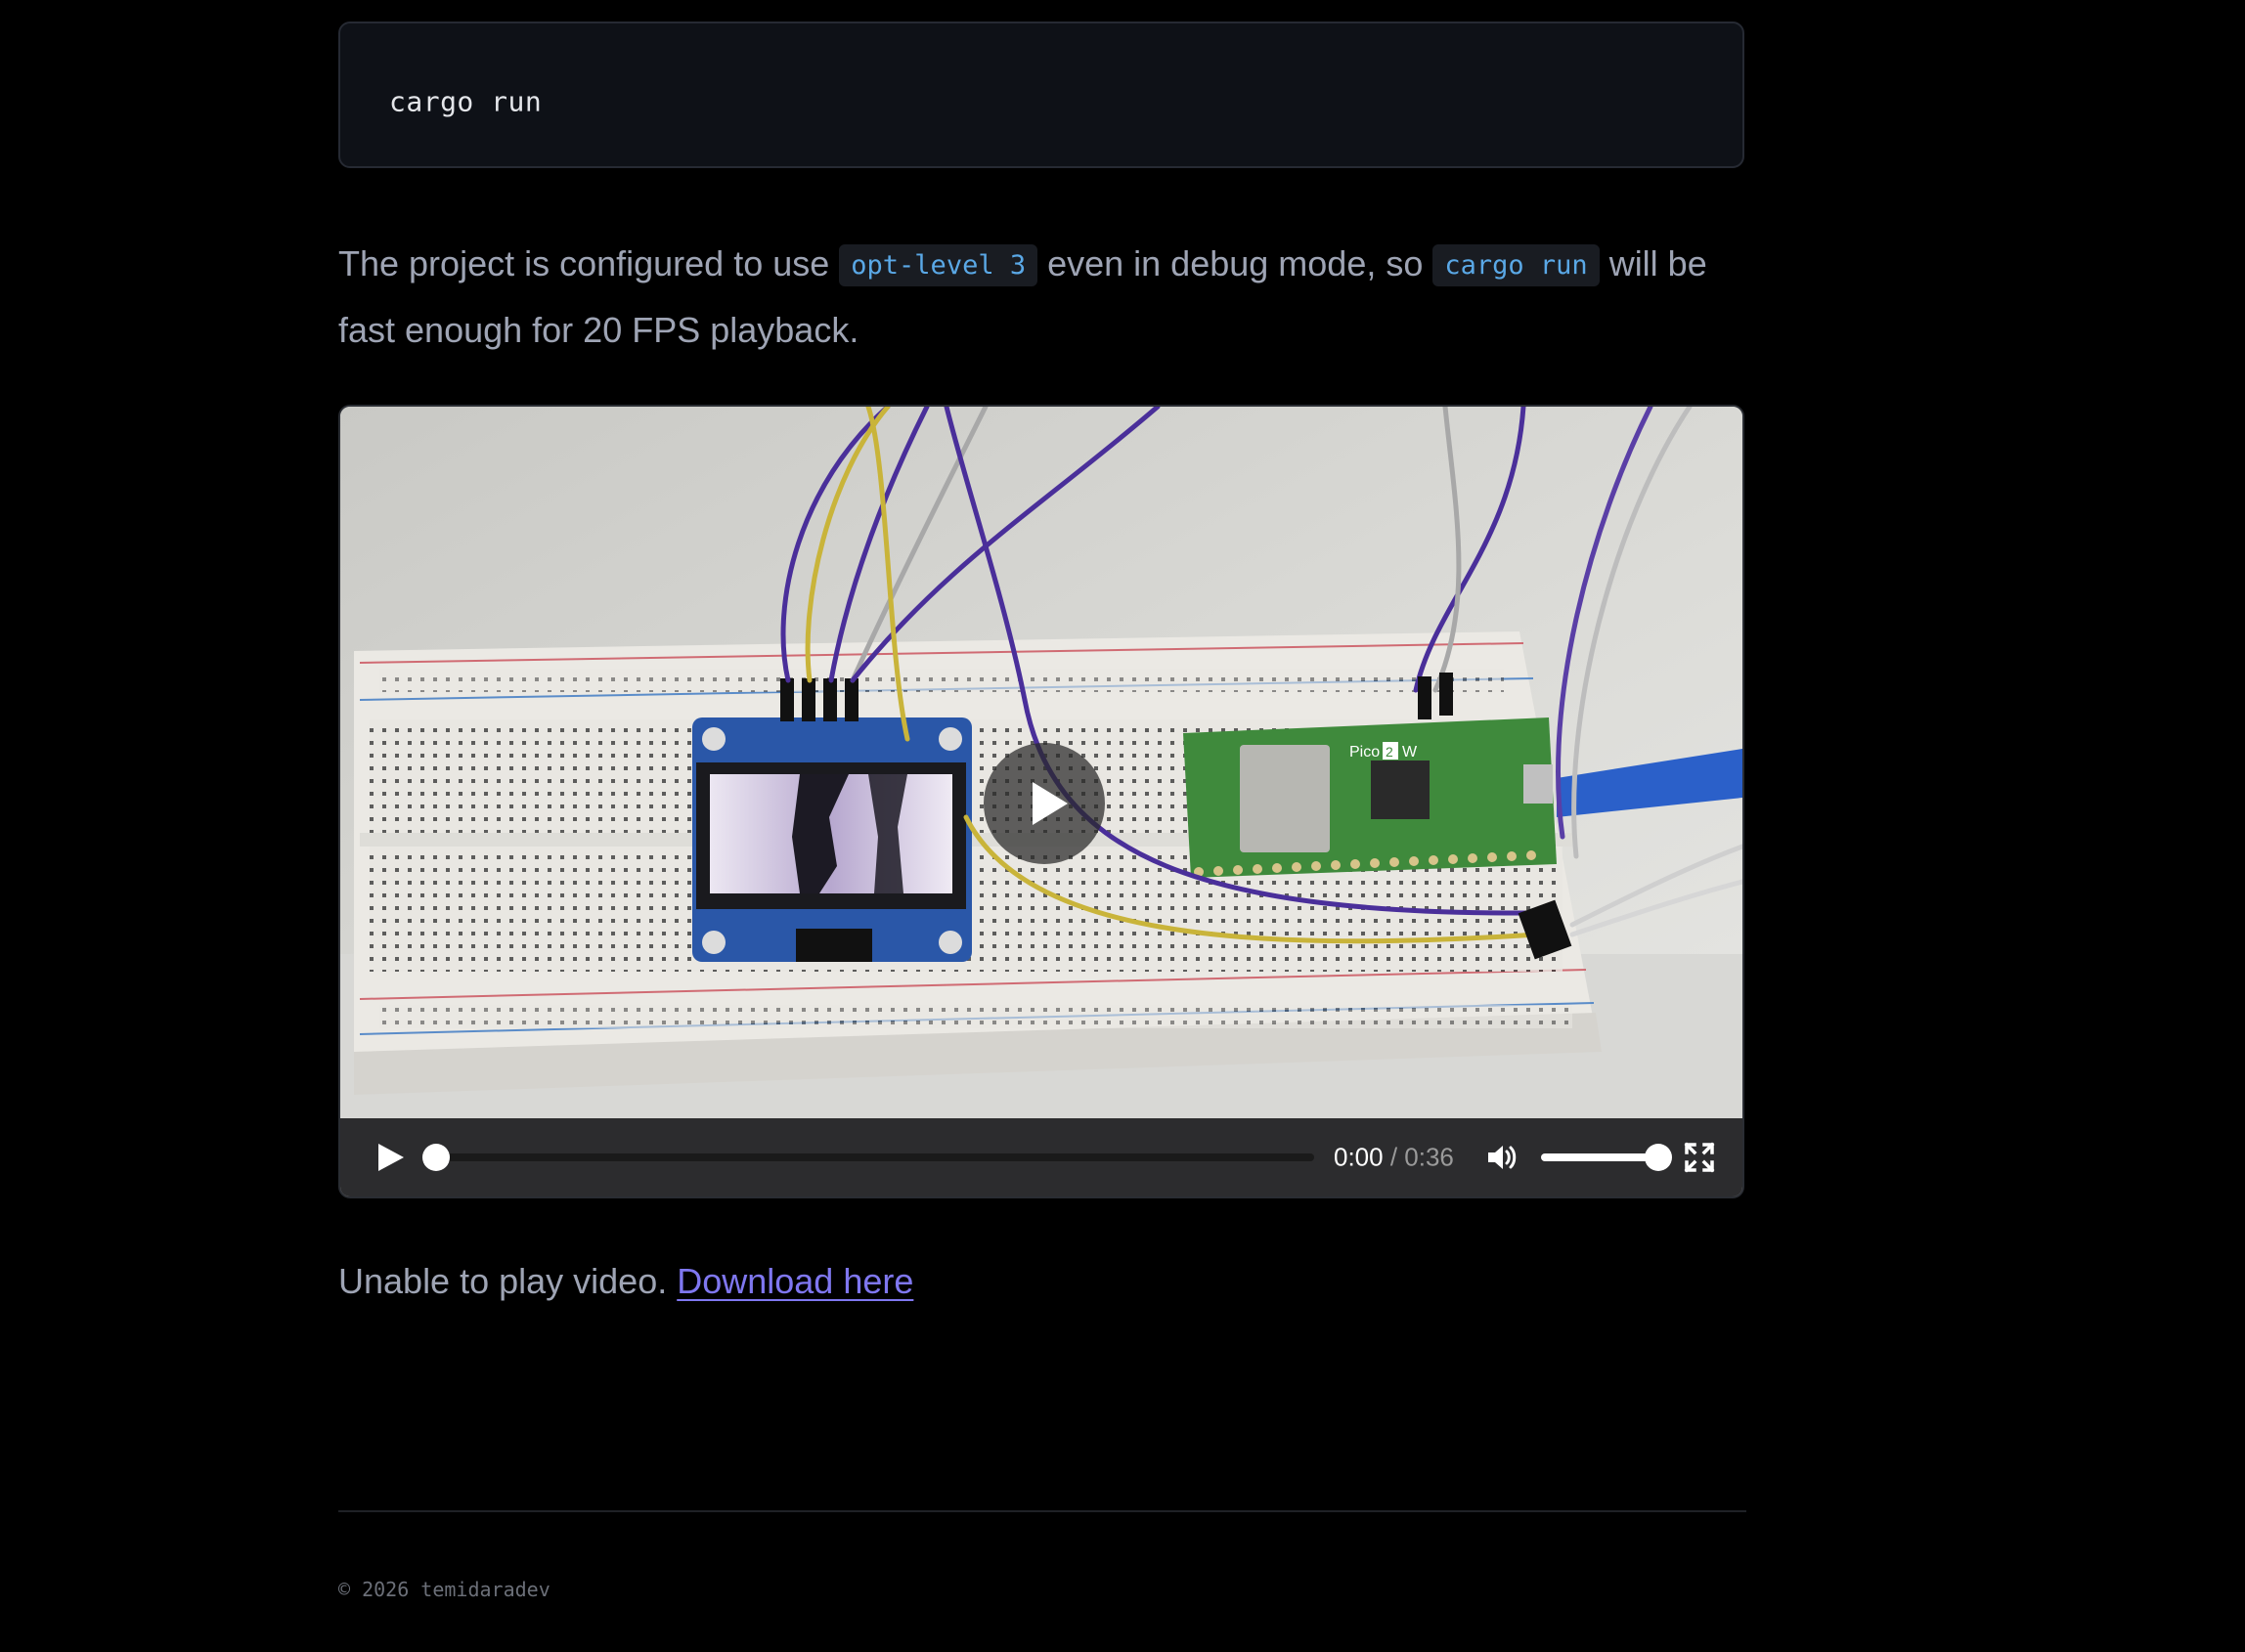  I want to click on current-time: 0:00, so click(1359, 1157).